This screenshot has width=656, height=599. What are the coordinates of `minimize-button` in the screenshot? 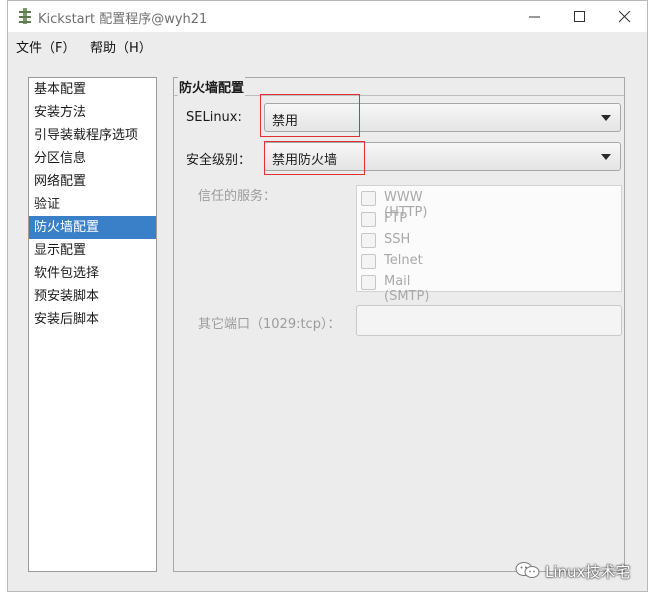 It's located at (534, 16).